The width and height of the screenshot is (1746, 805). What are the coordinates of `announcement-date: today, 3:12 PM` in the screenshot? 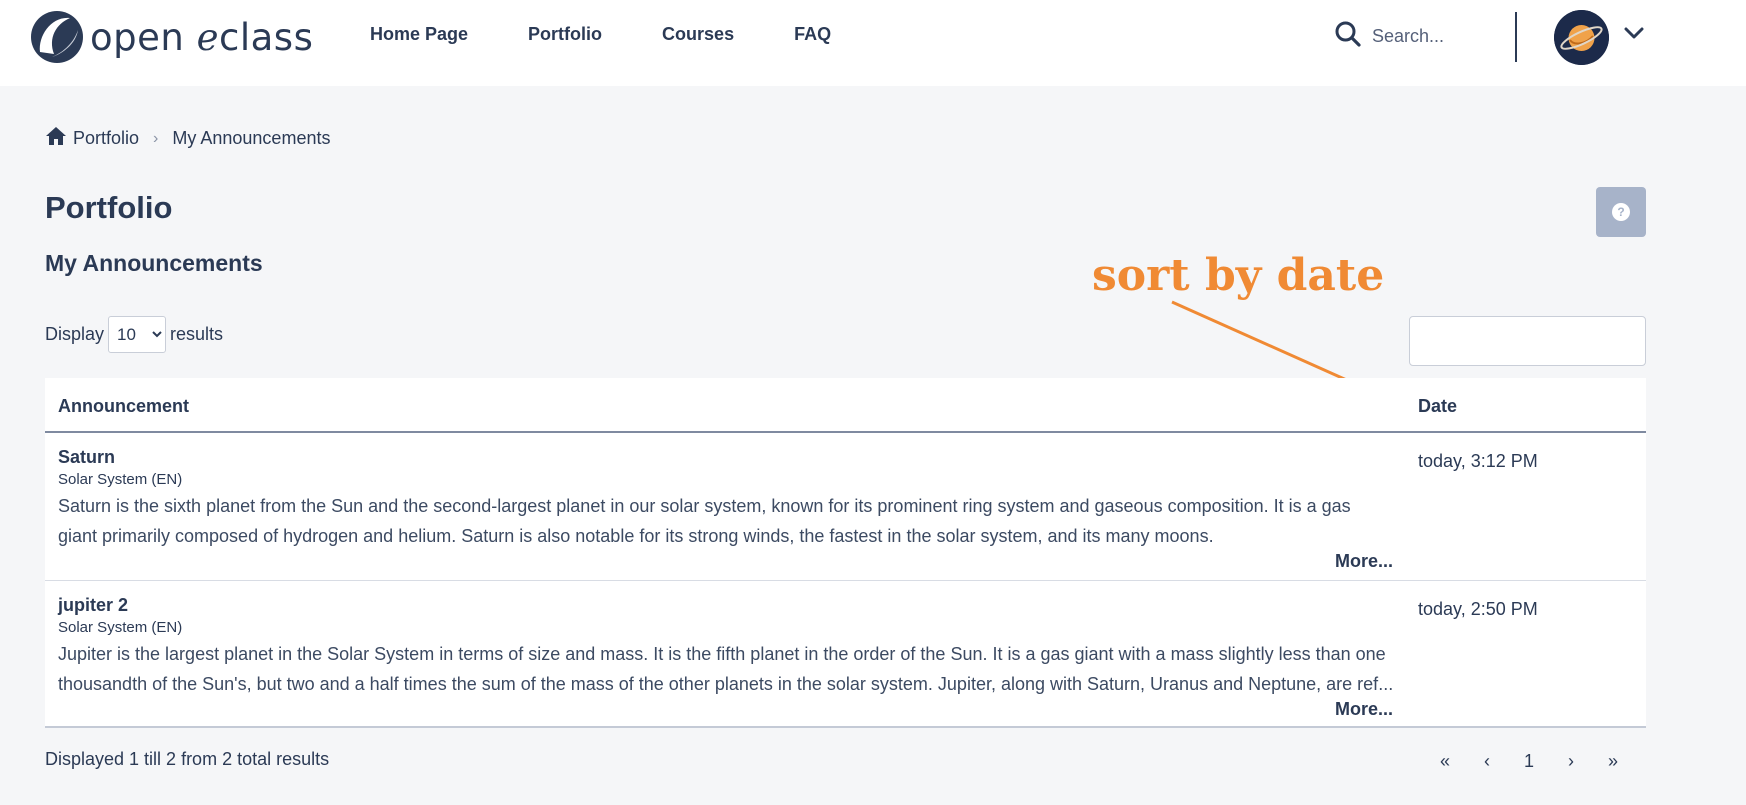 It's located at (1478, 461).